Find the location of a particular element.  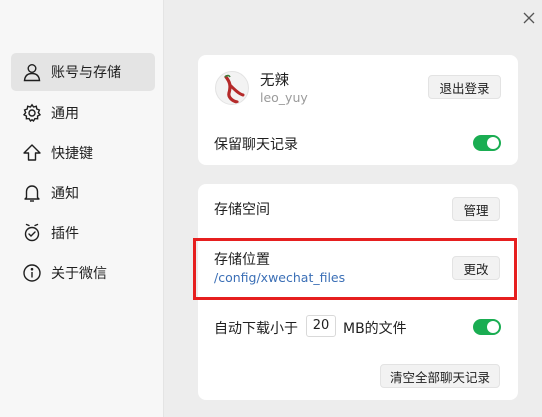

sidebar-item-general: 通用 is located at coordinates (83, 113).